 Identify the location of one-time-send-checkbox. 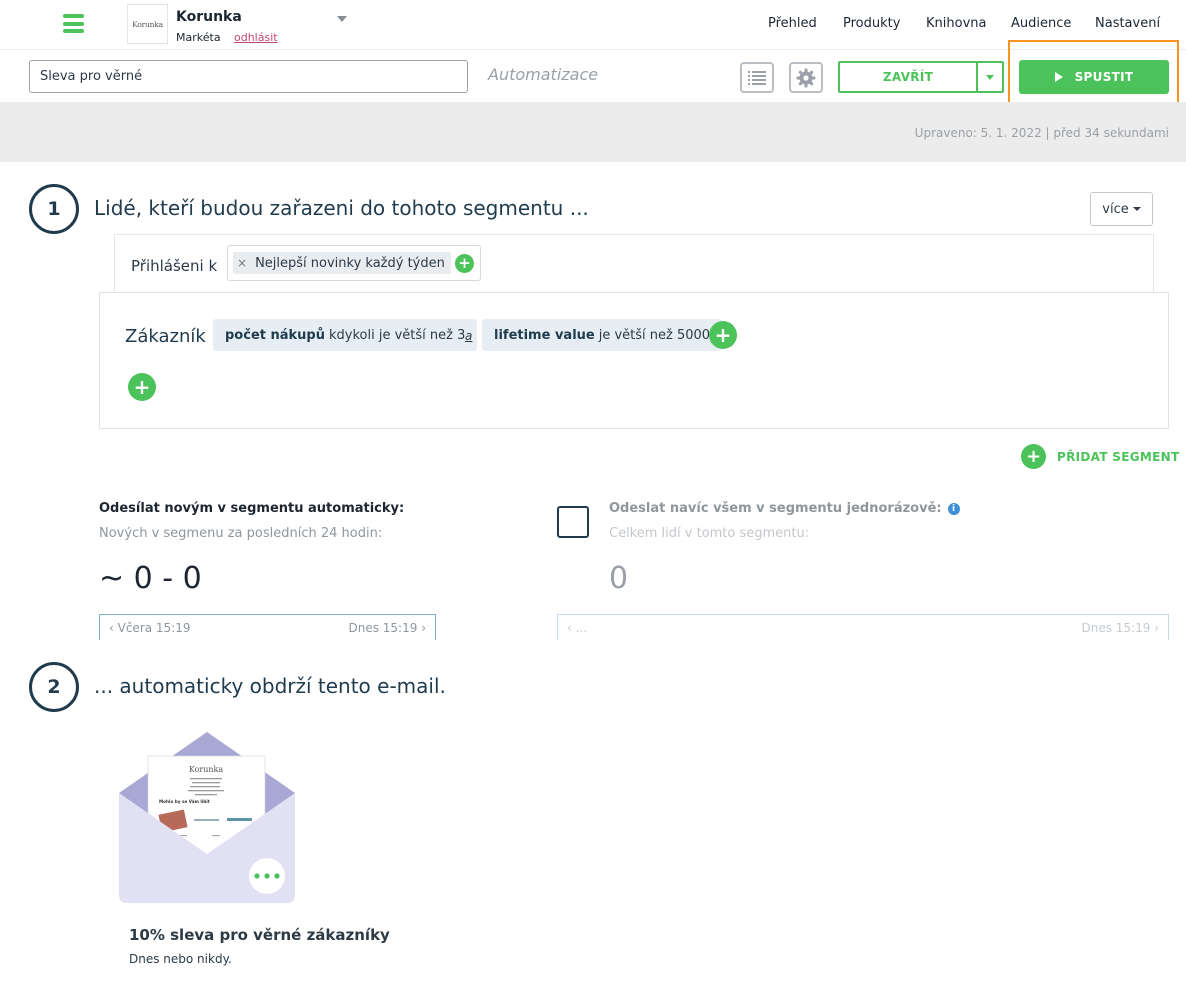
(573, 522).